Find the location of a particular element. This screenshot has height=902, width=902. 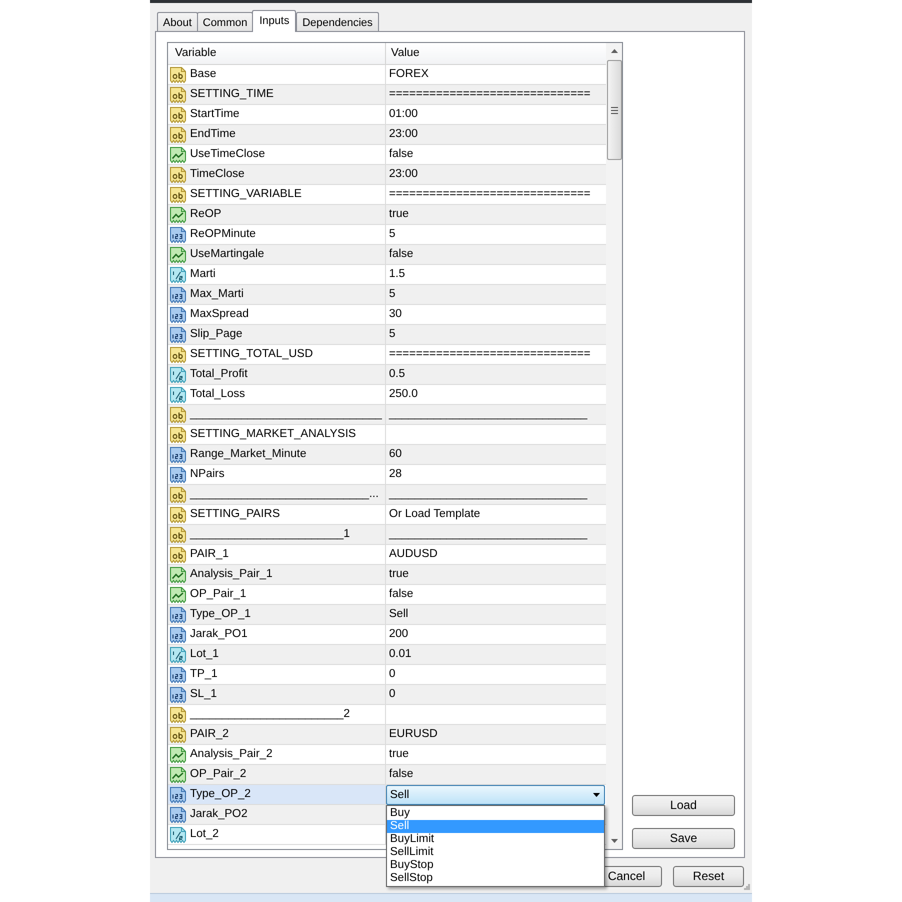

table-cell: 5 is located at coordinates (496, 335).